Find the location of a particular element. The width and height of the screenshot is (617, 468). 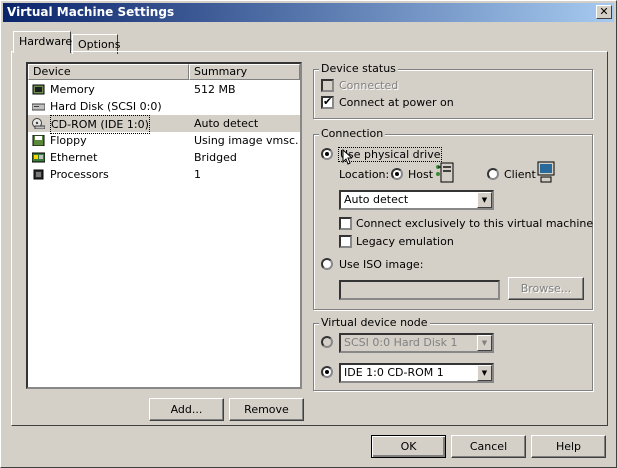

use-iso-image-radio is located at coordinates (327, 264).